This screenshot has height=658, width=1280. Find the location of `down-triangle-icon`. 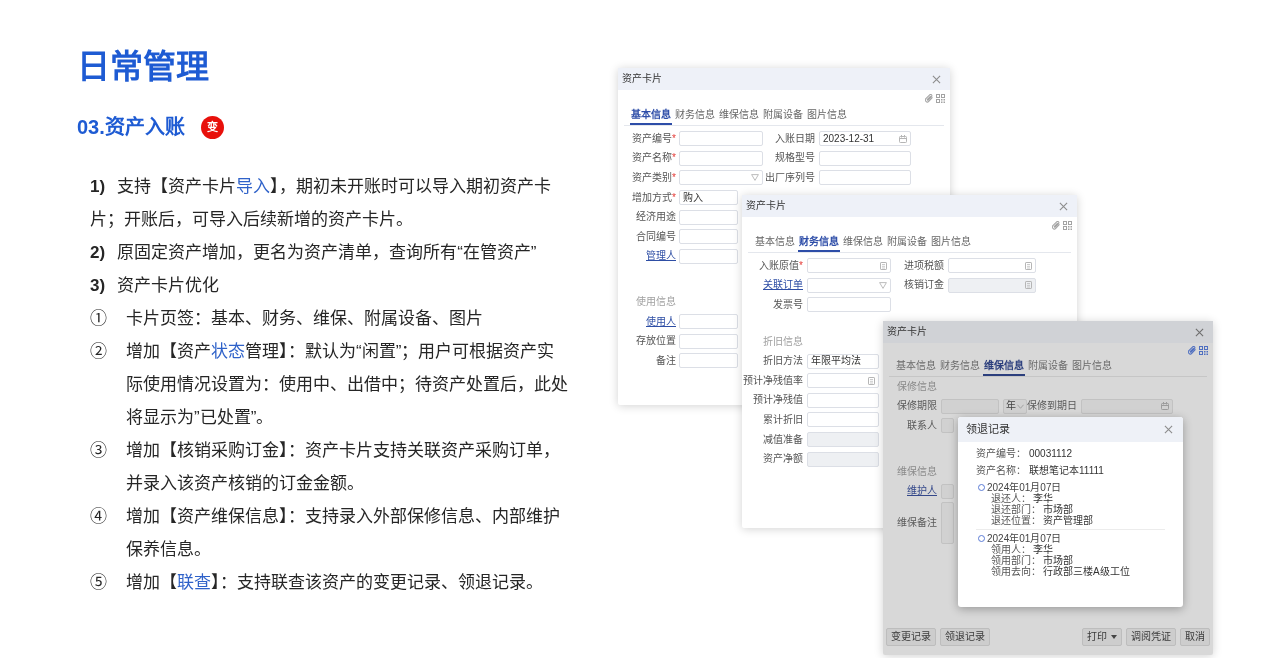

down-triangle-icon is located at coordinates (755, 178).